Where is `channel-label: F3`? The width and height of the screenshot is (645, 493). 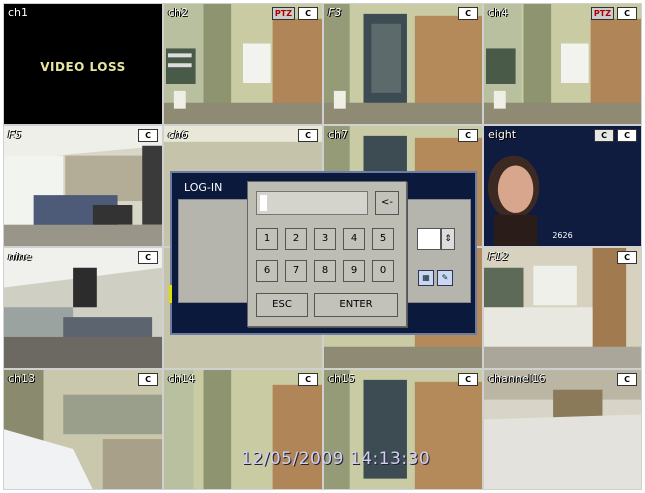
channel-label: F3 is located at coordinates (335, 12).